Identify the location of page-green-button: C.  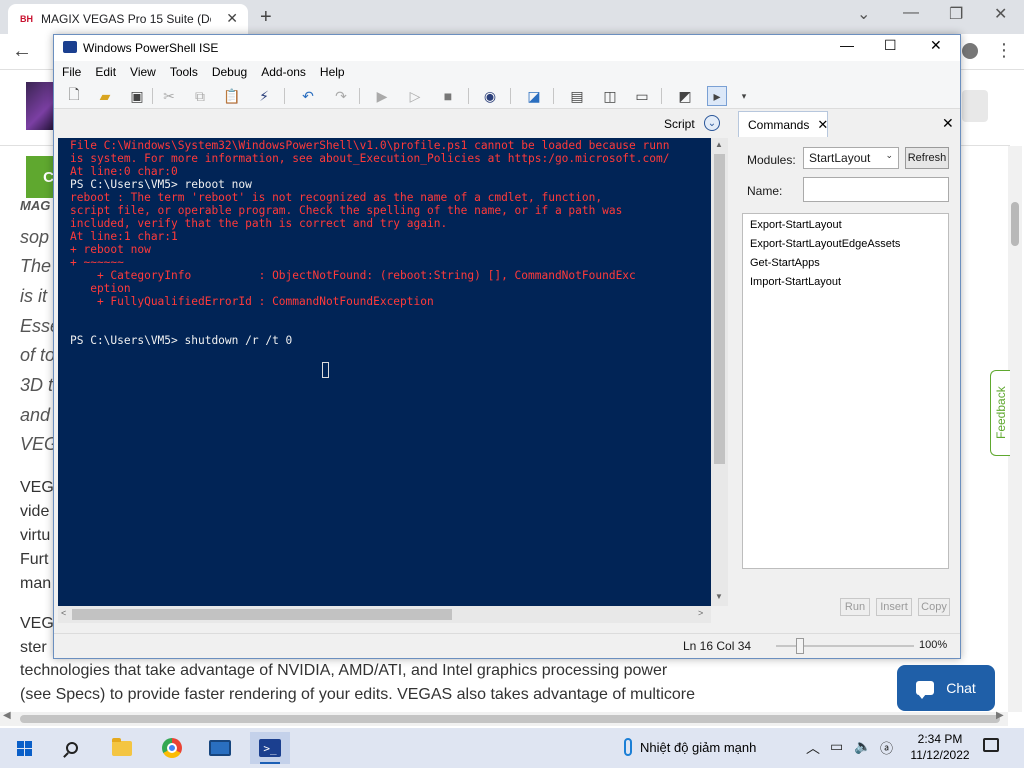
(41, 177).